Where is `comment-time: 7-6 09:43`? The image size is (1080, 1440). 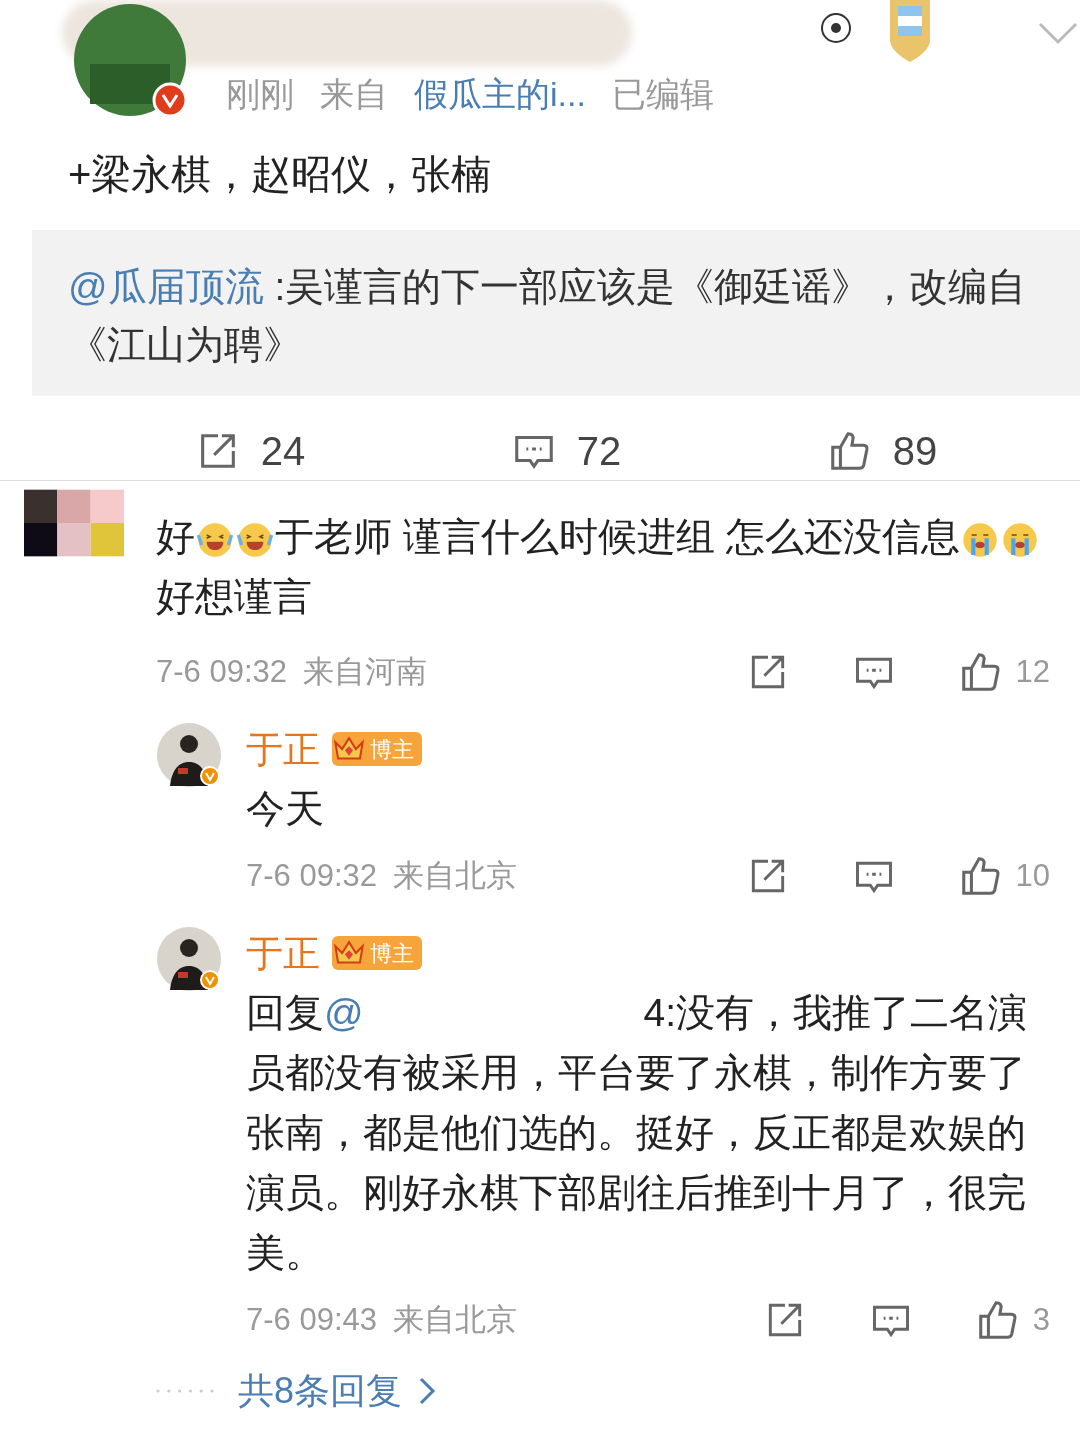 comment-time: 7-6 09:43 is located at coordinates (311, 1320).